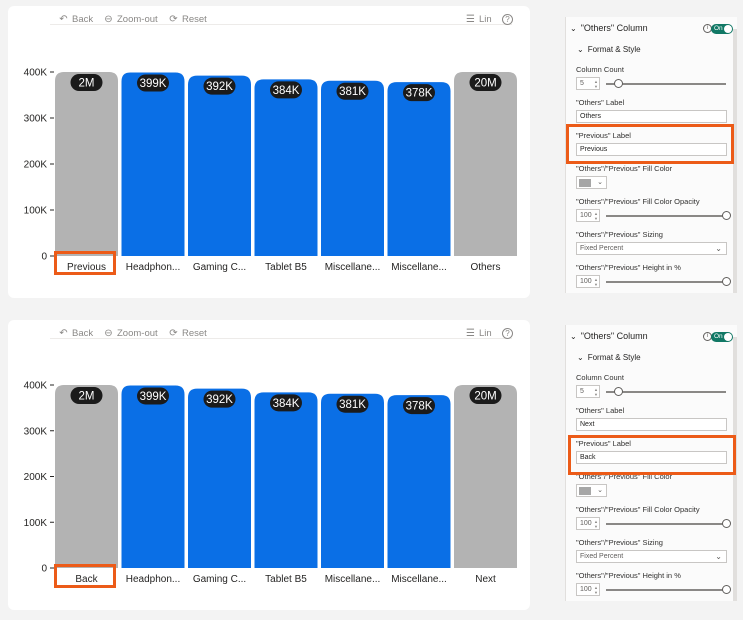 The width and height of the screenshot is (743, 620). What do you see at coordinates (651, 116) in the screenshot?
I see `others-label-input: Others` at bounding box center [651, 116].